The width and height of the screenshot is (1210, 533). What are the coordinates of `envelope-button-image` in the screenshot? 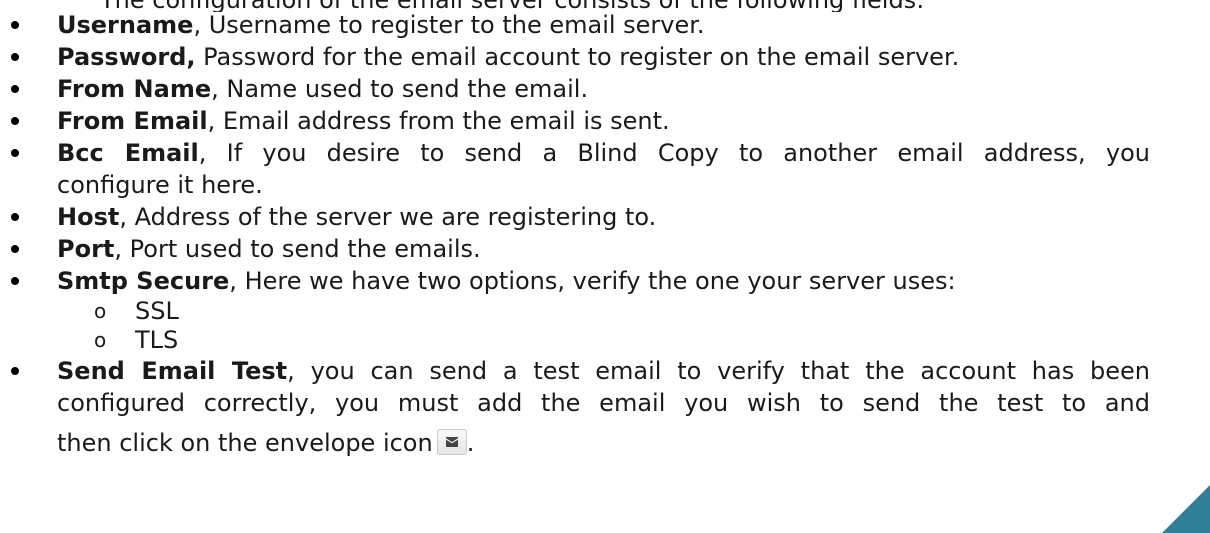 It's located at (451, 442).